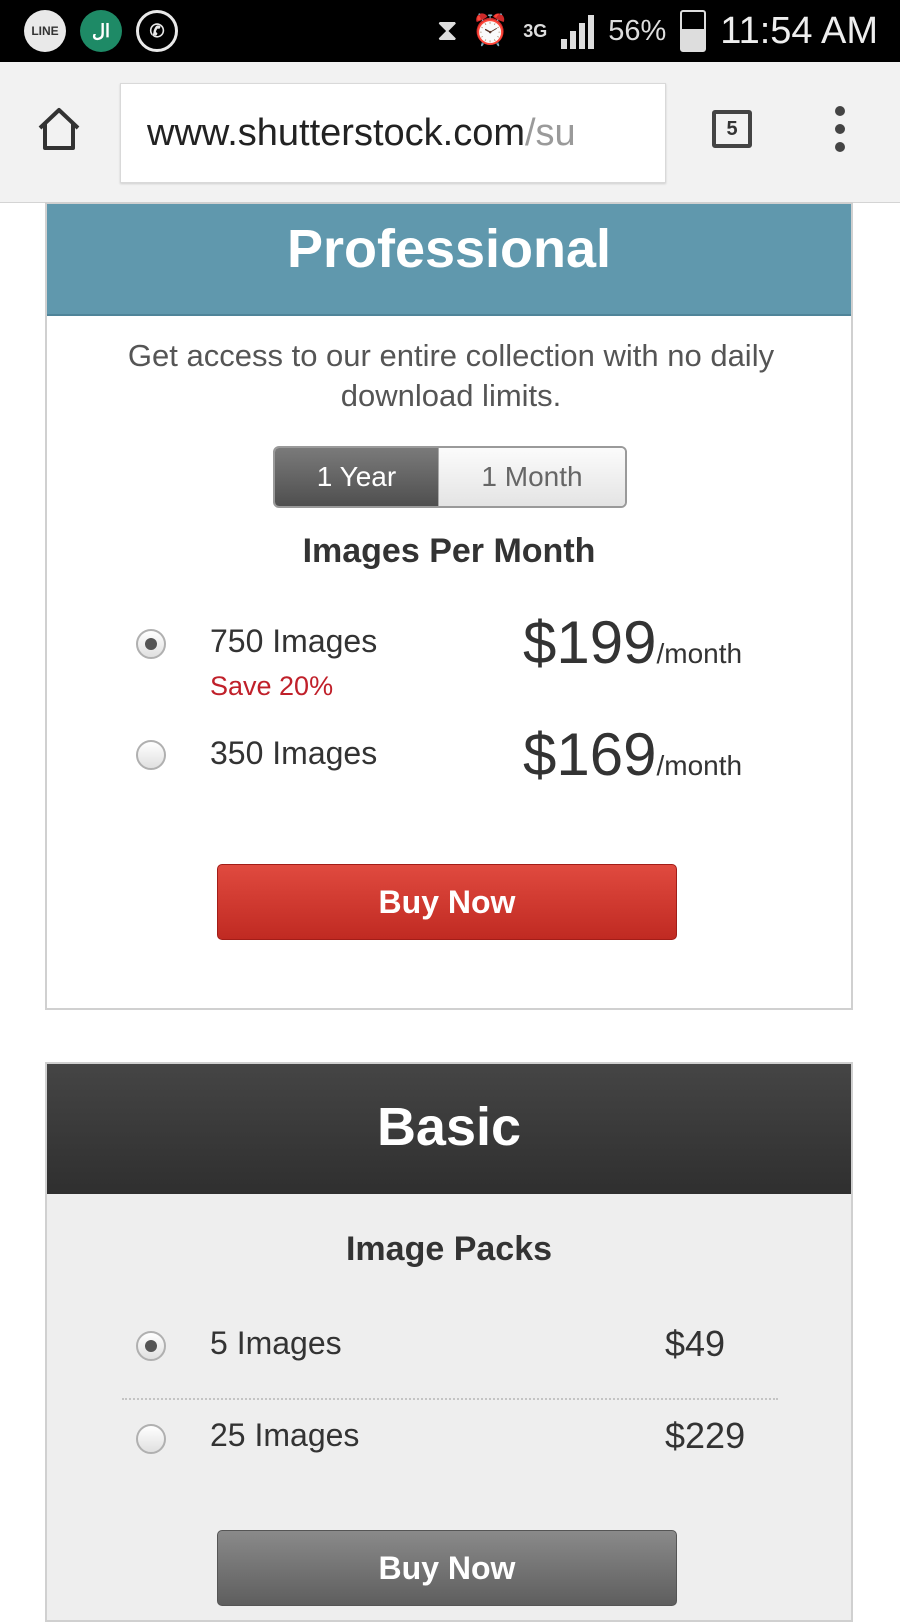 The width and height of the screenshot is (900, 1622). I want to click on image-packs-heading: Image Packs, so click(449, 1249).